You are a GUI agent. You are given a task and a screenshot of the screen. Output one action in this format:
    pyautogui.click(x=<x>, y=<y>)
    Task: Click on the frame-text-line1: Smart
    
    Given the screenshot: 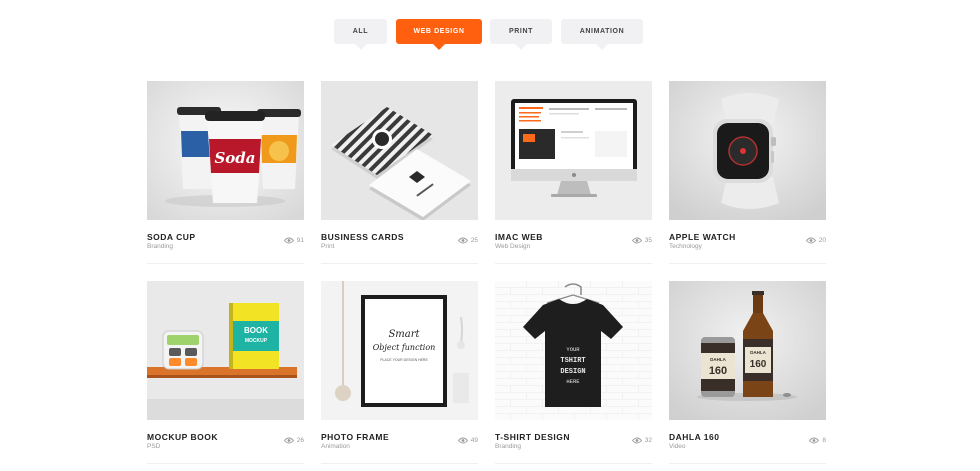 What is the action you would take?
    pyautogui.click(x=404, y=334)
    